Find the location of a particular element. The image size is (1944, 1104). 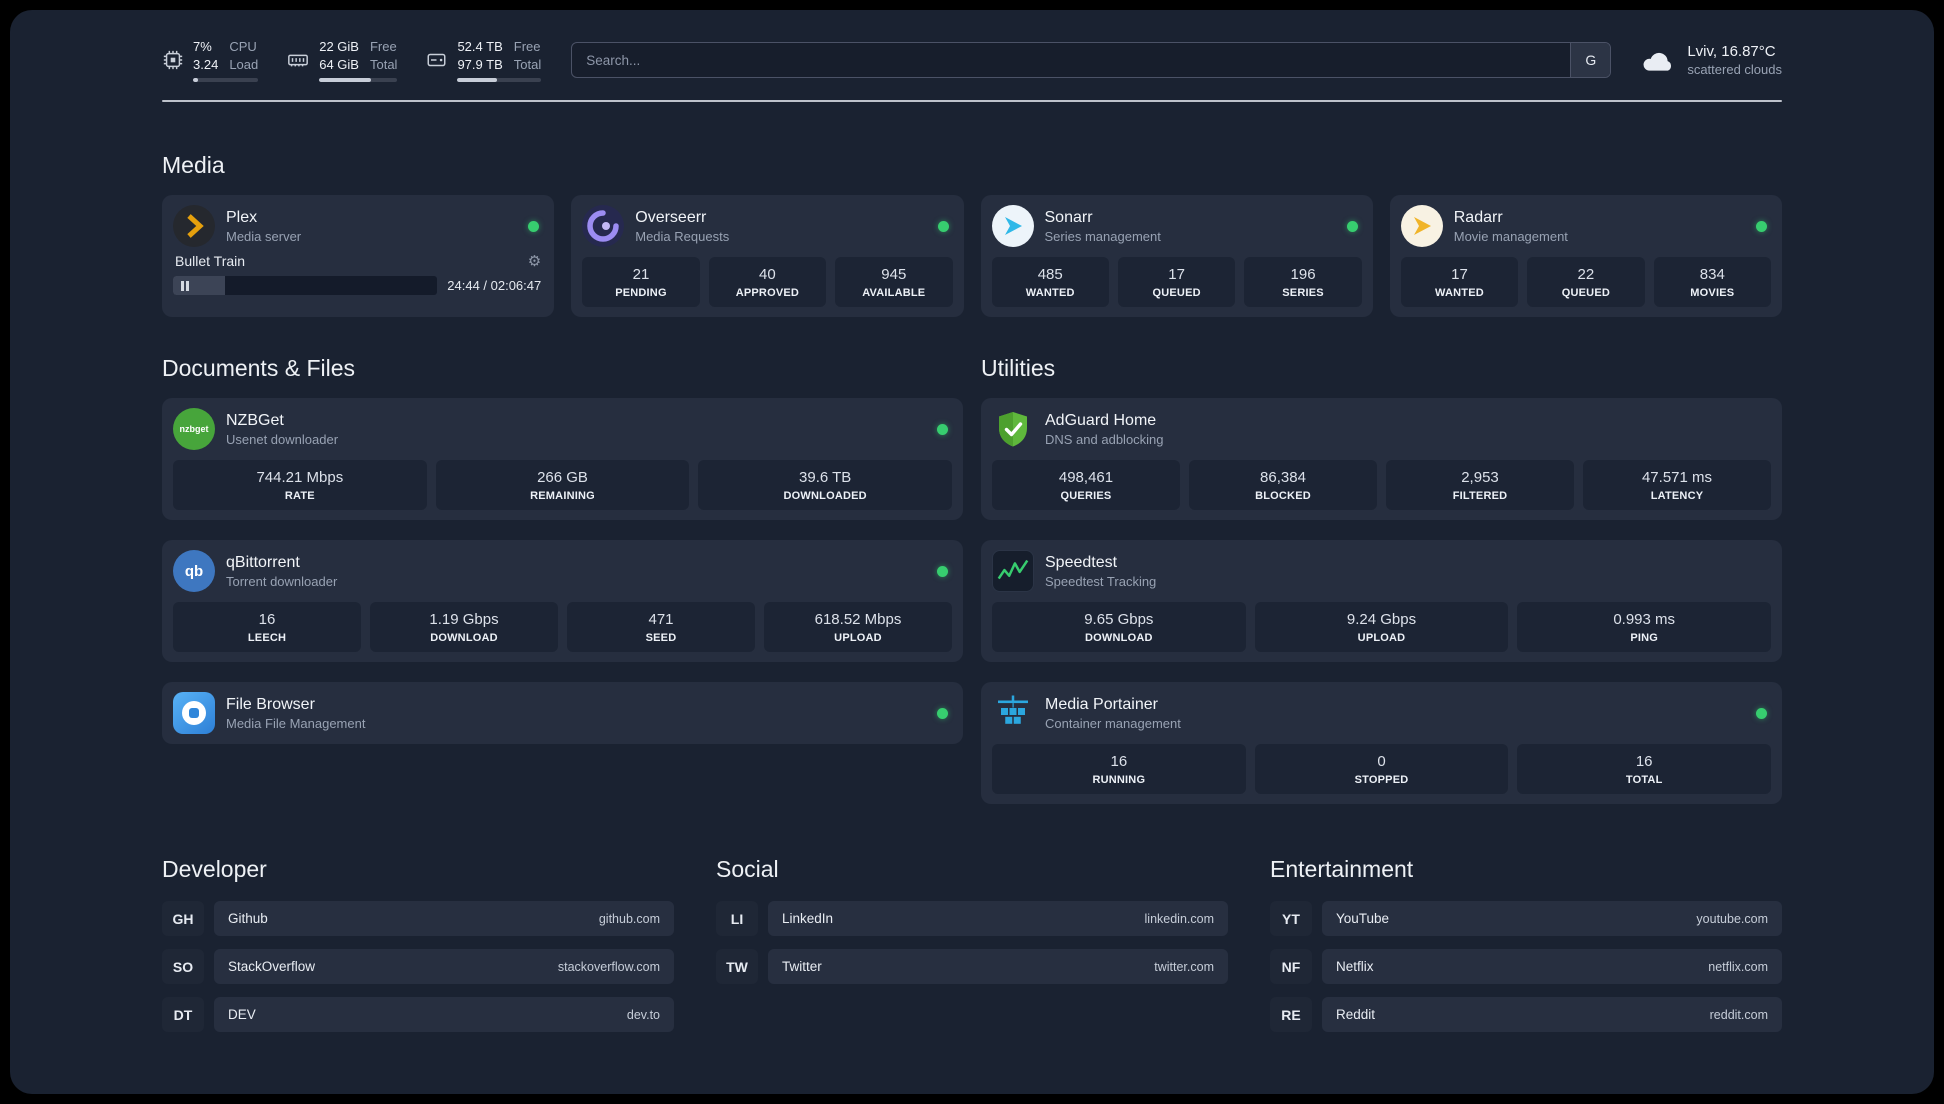

cpu-icon is located at coordinates (173, 60).